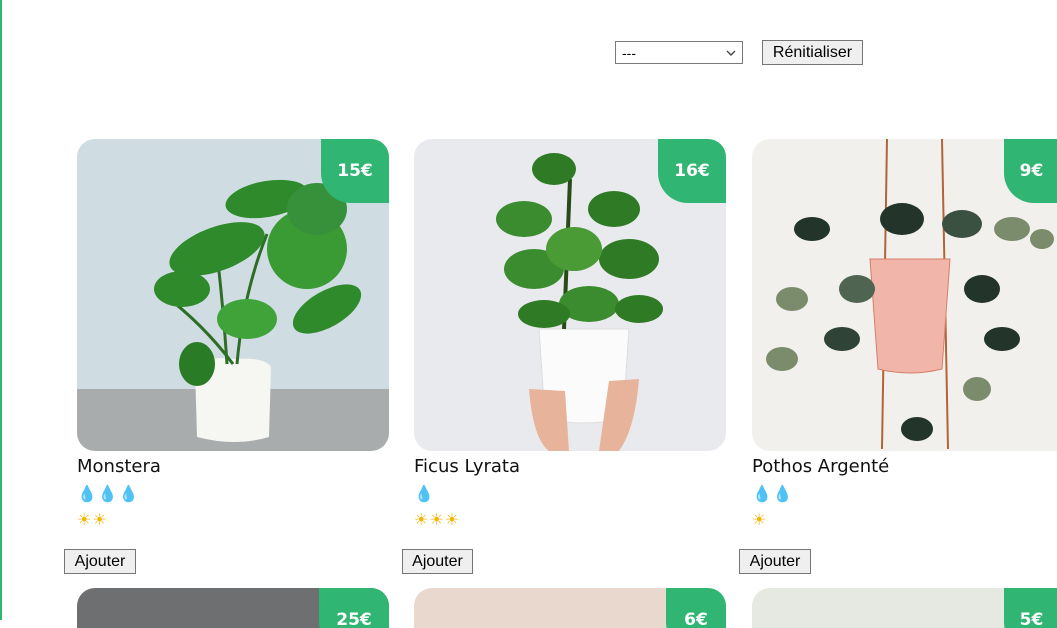 Image resolution: width=1057 pixels, height=628 pixels. I want to click on plant-card: 5€, so click(904, 608).